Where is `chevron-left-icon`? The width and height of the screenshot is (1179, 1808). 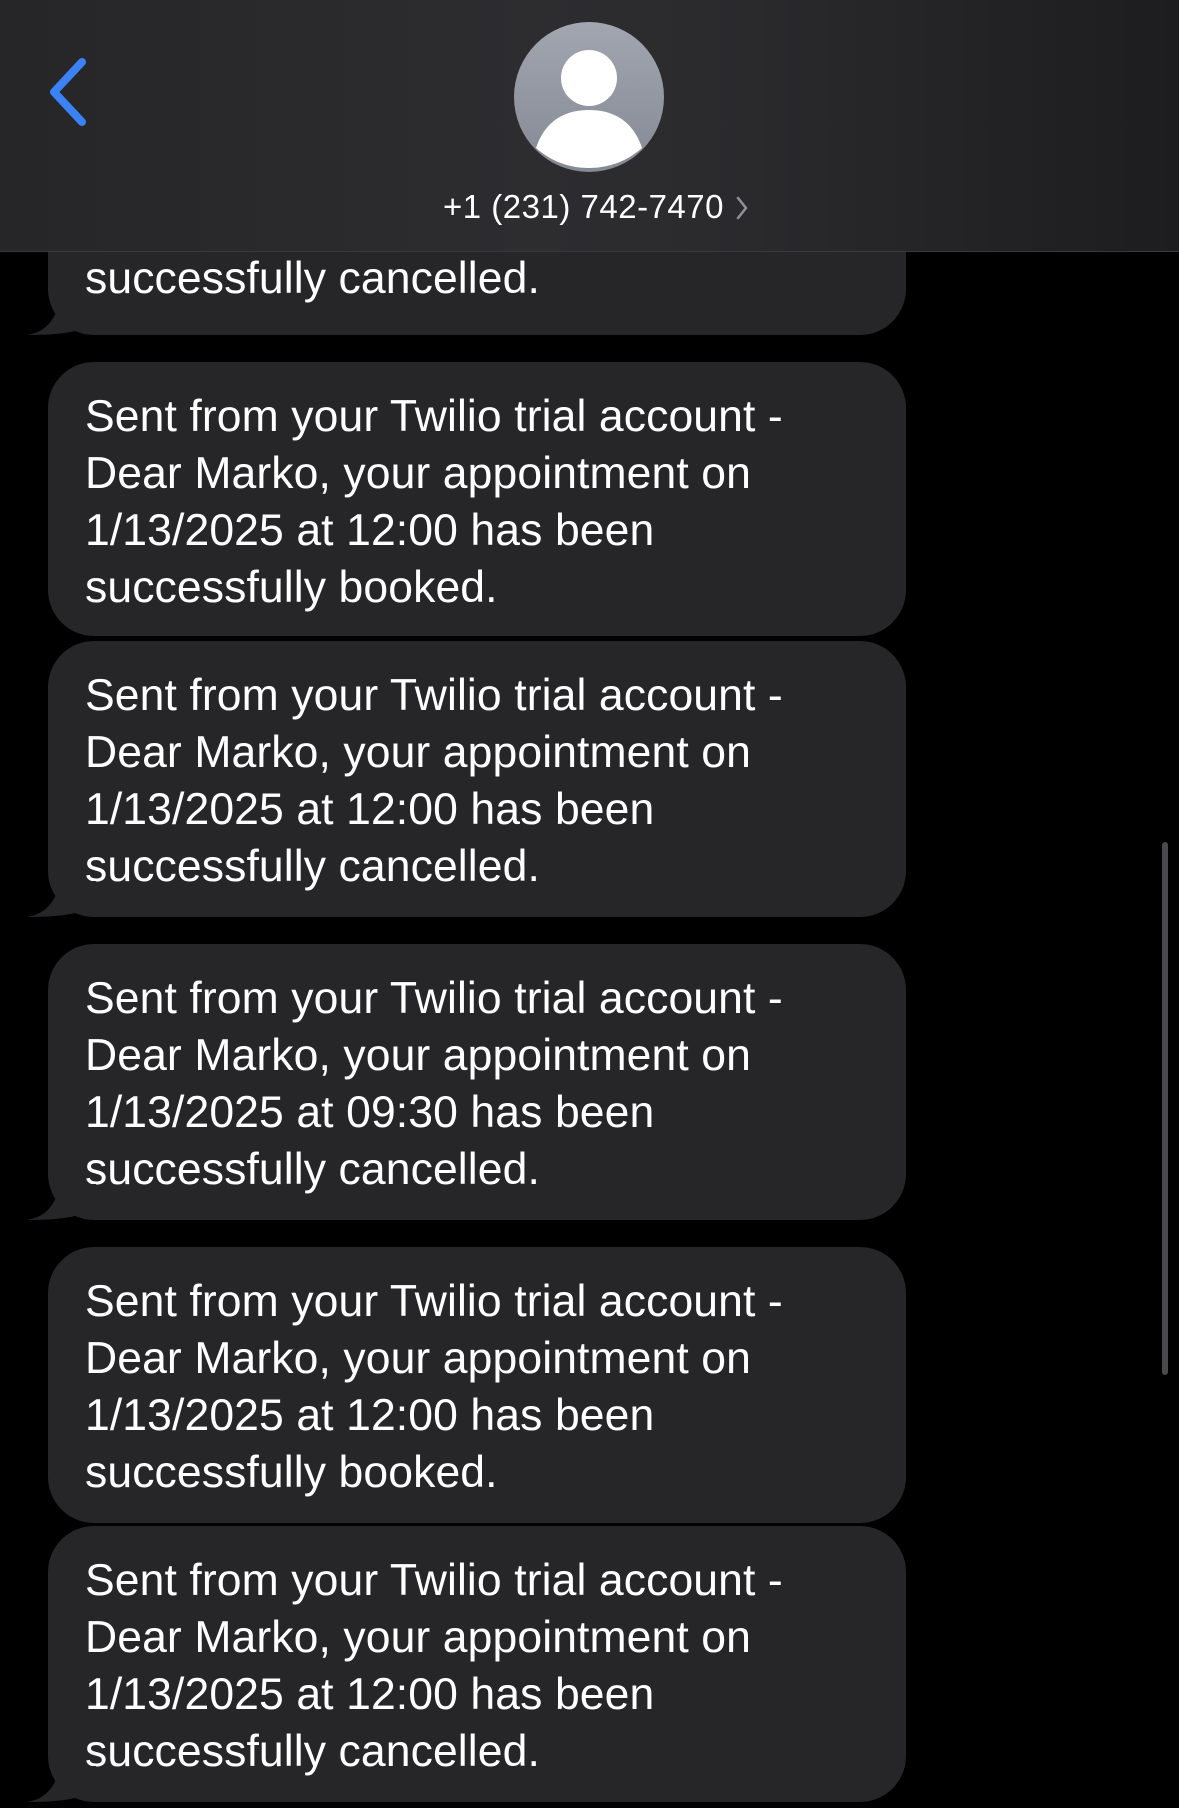 chevron-left-icon is located at coordinates (68, 92).